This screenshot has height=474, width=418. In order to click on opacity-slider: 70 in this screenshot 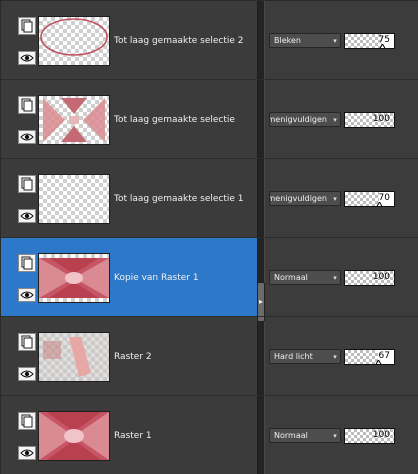, I will do `click(369, 199)`.